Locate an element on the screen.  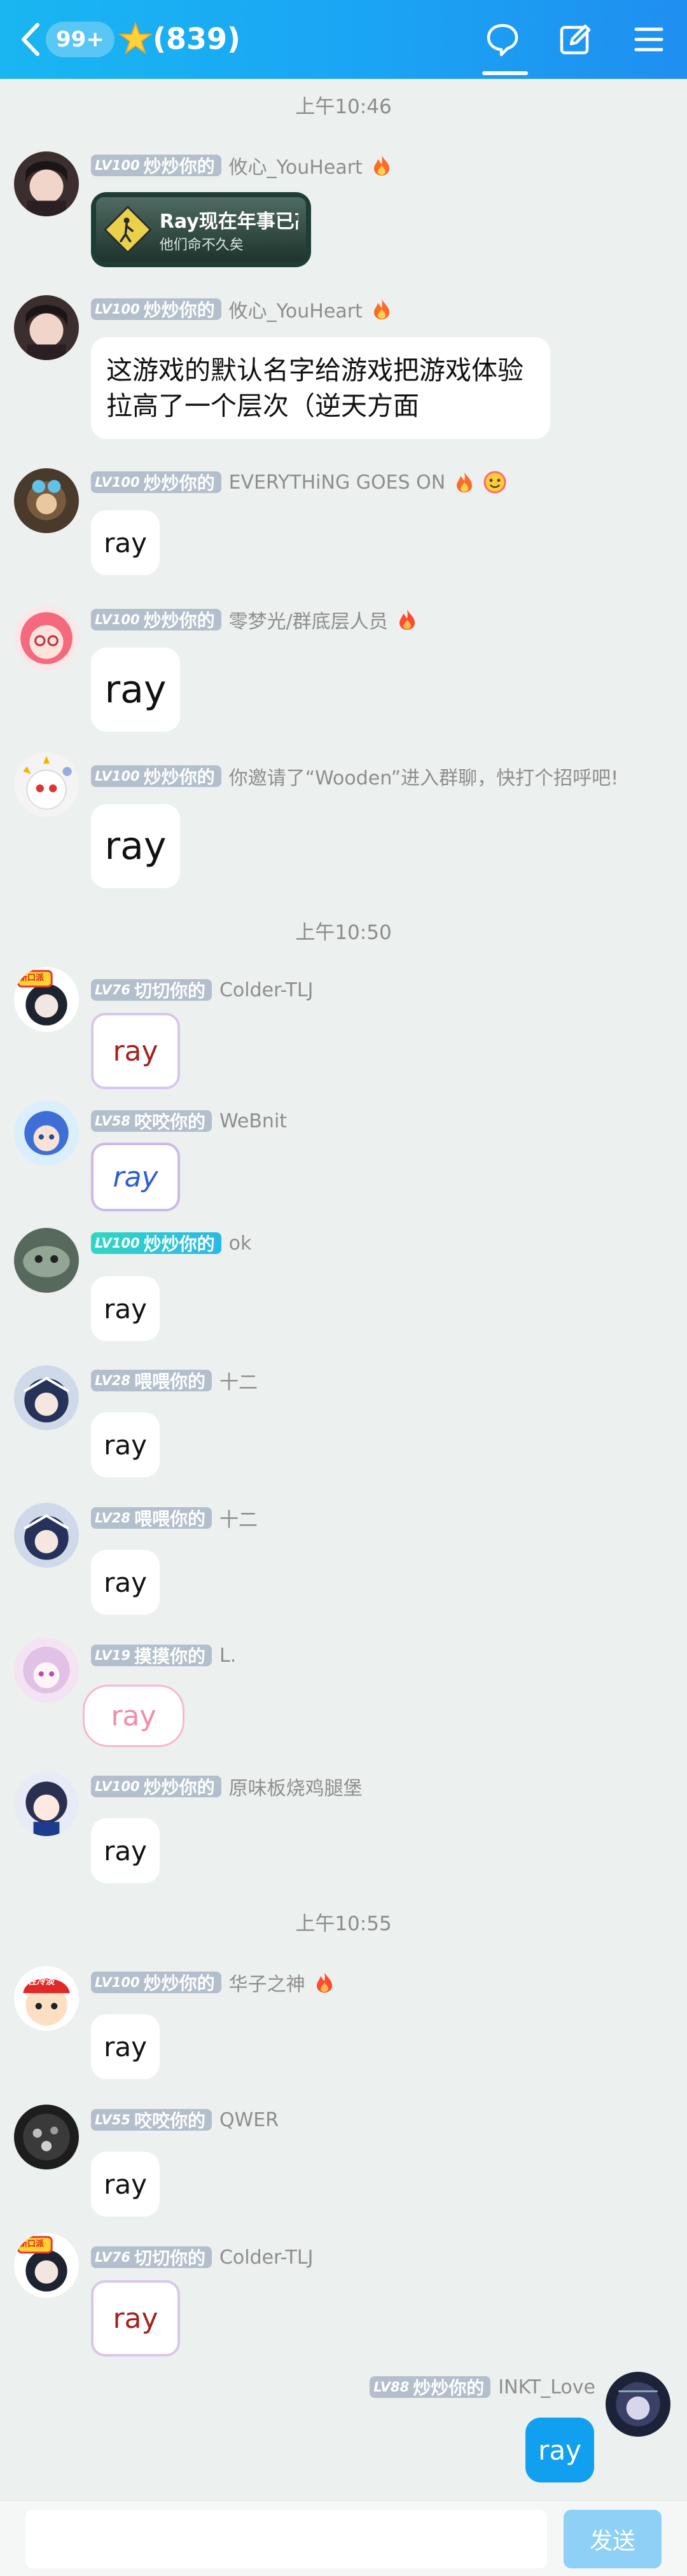
message-meta: LV100 炒炒你的 攸心_YouHeart is located at coordinates (242, 165).